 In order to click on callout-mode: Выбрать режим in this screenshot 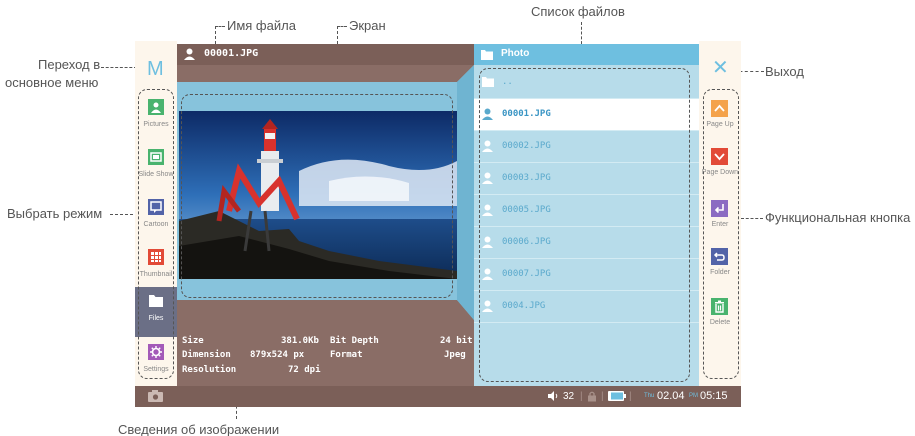, I will do `click(55, 213)`.